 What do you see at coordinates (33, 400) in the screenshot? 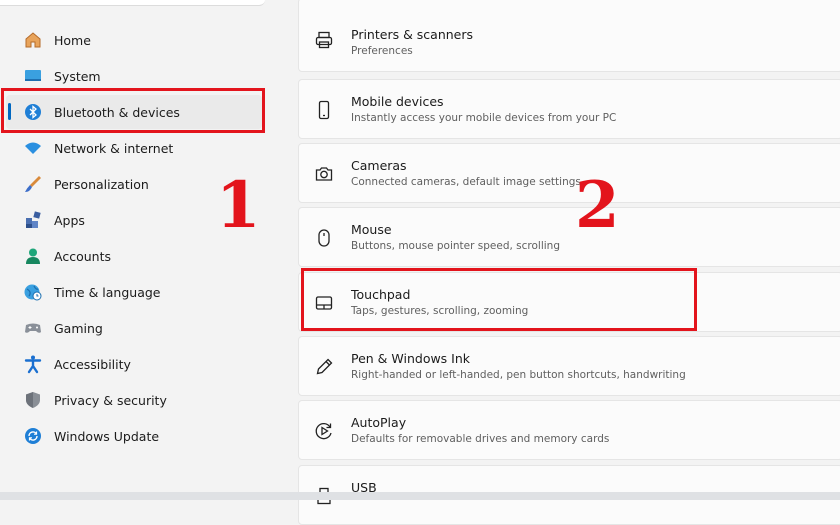
I see `shield-icon` at bounding box center [33, 400].